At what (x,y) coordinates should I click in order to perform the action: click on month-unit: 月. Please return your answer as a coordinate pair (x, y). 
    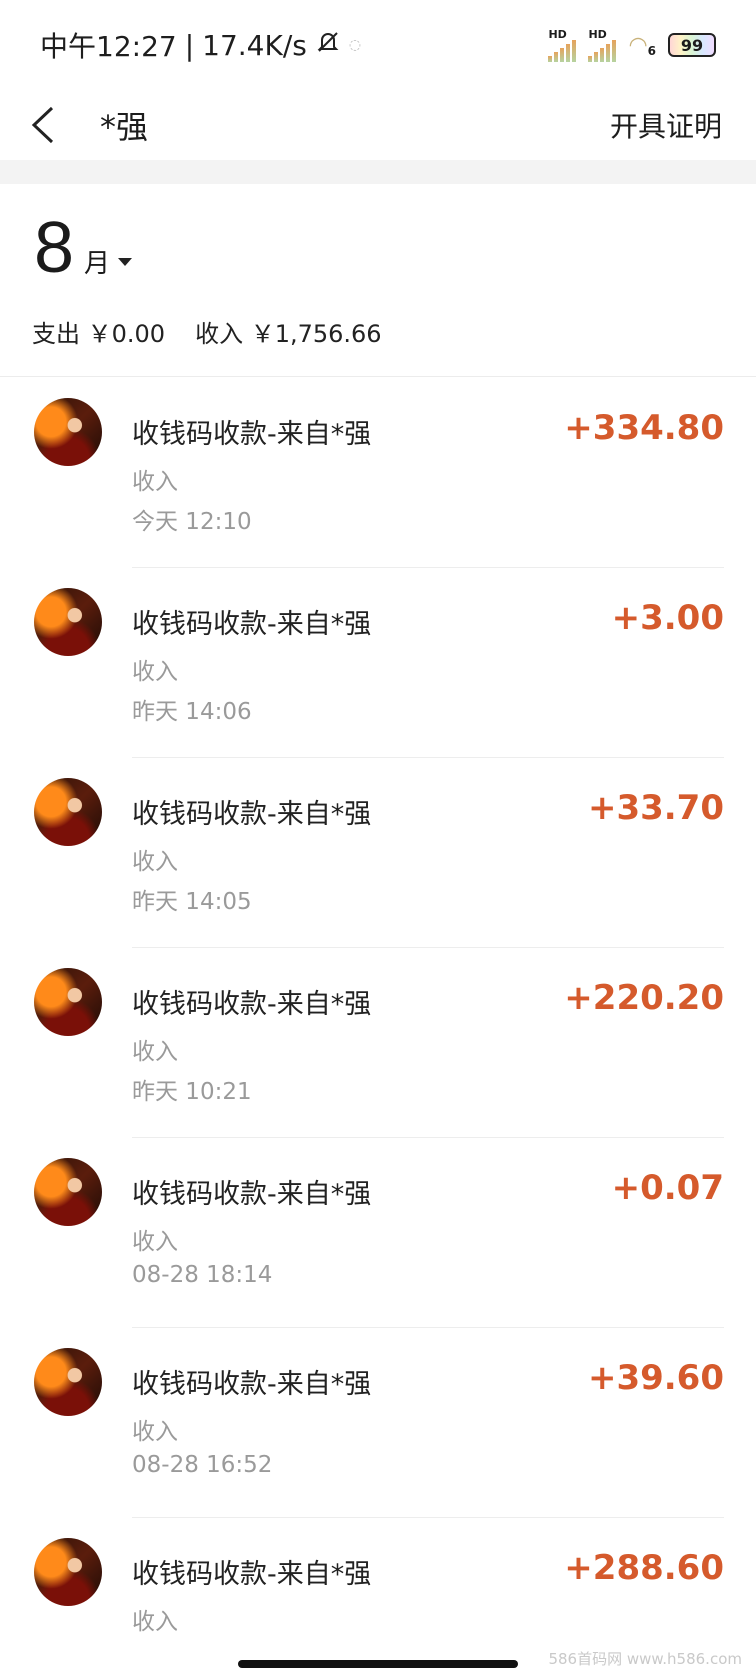
    Looking at the image, I should click on (108, 261).